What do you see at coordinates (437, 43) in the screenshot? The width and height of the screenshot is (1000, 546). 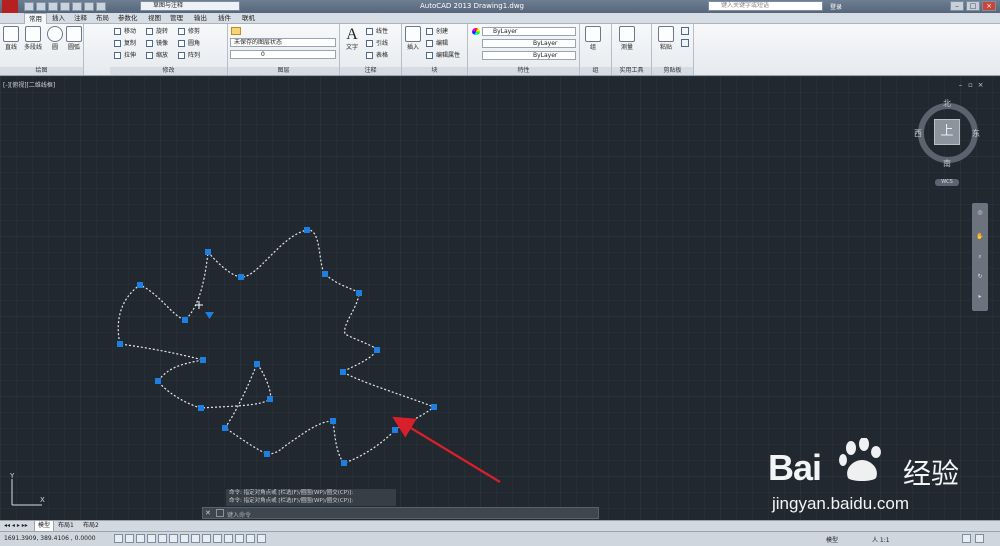 I see `block-edit-button: 编辑` at bounding box center [437, 43].